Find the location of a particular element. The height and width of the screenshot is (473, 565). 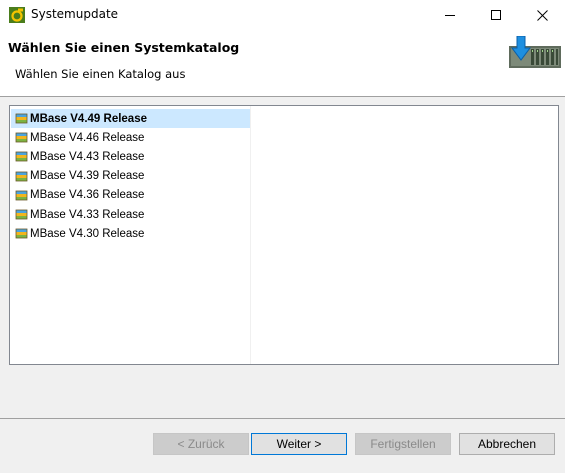

catalog-item-label: MBase V4.36 Release is located at coordinates (87, 195).